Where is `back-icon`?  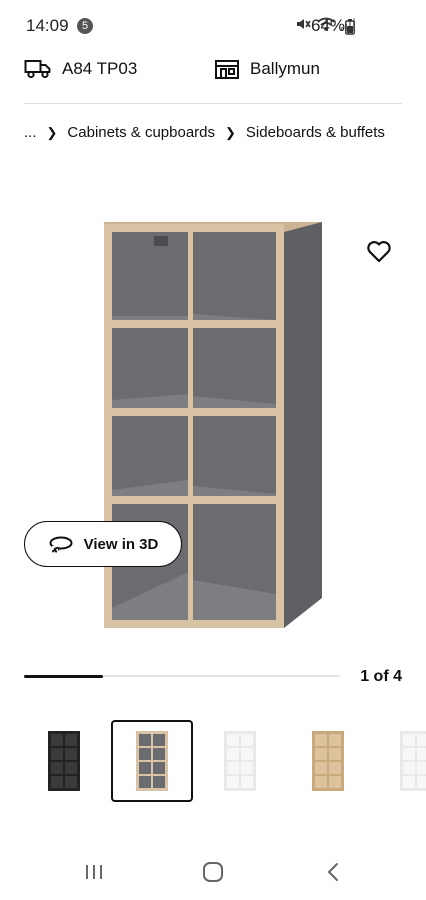 back-icon is located at coordinates (333, 872).